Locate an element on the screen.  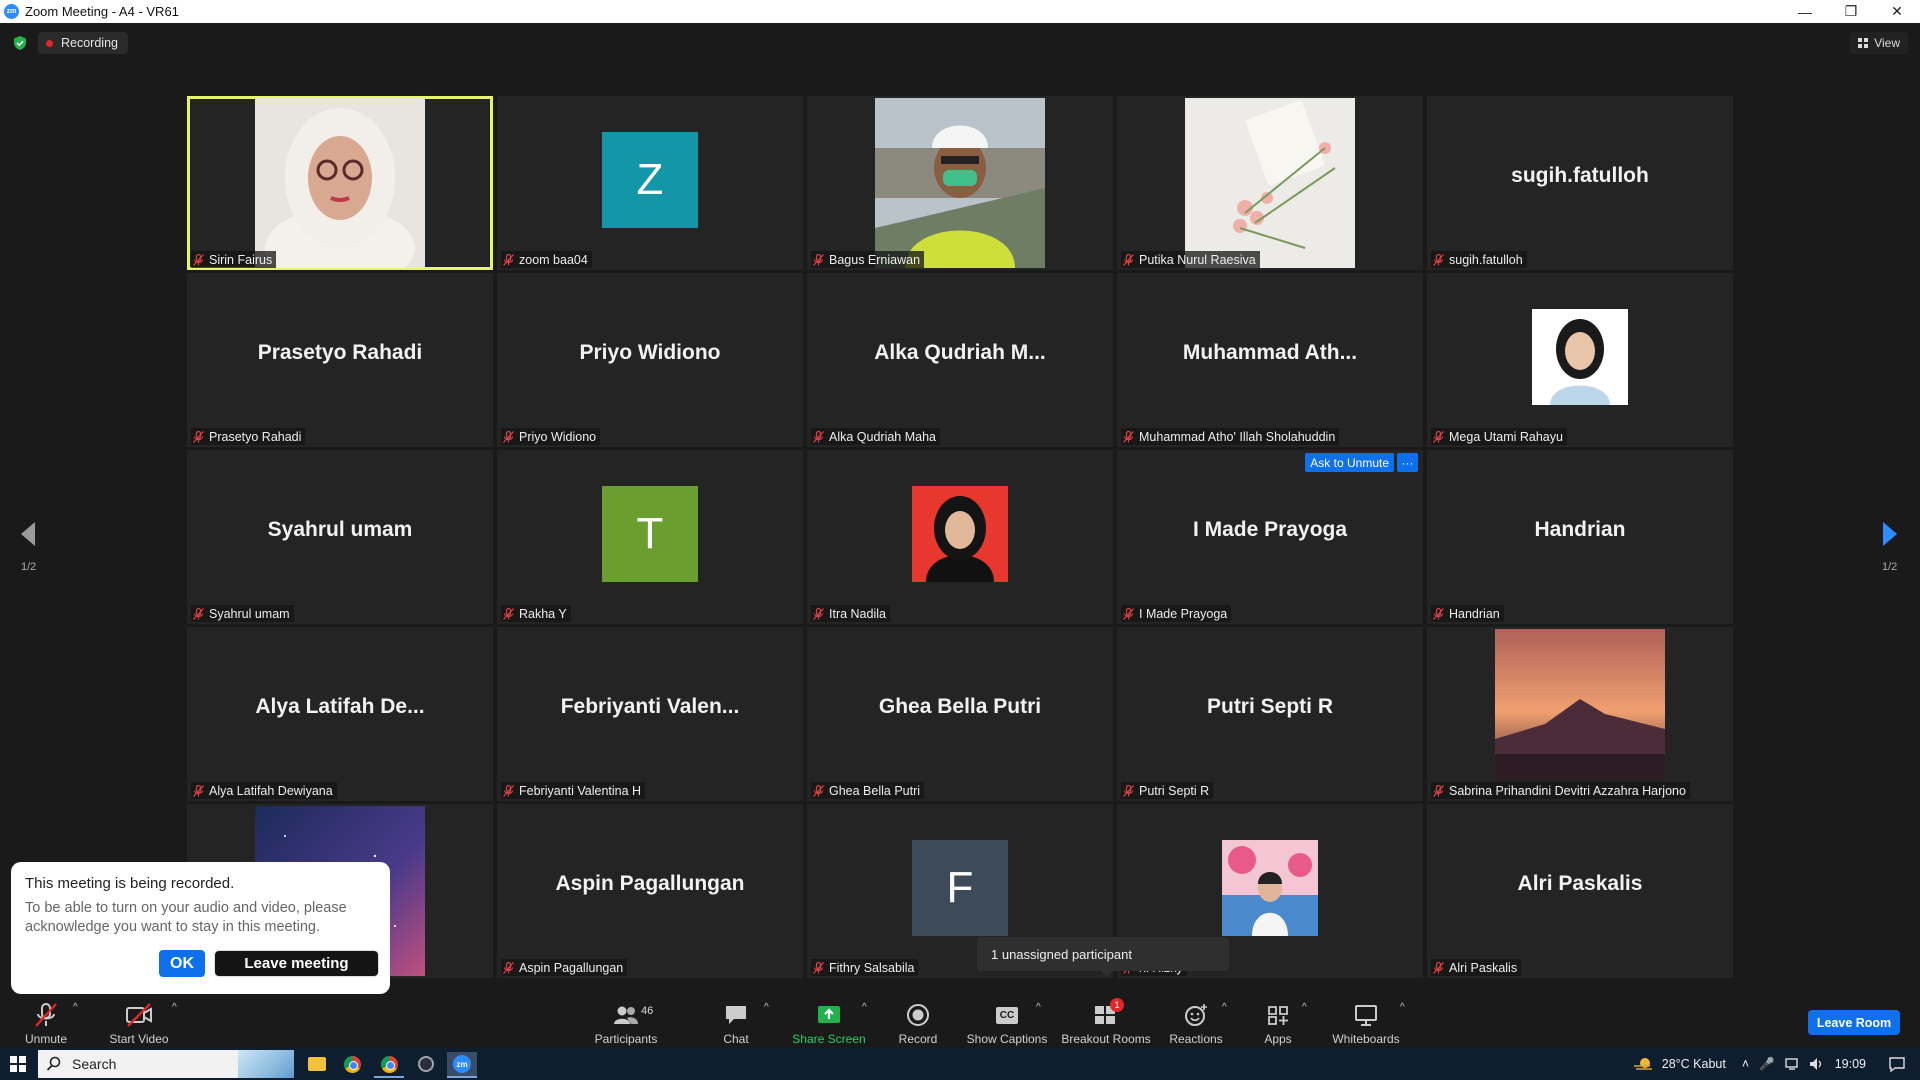
weather-text: 28°C Kabut is located at coordinates (1694, 1064).